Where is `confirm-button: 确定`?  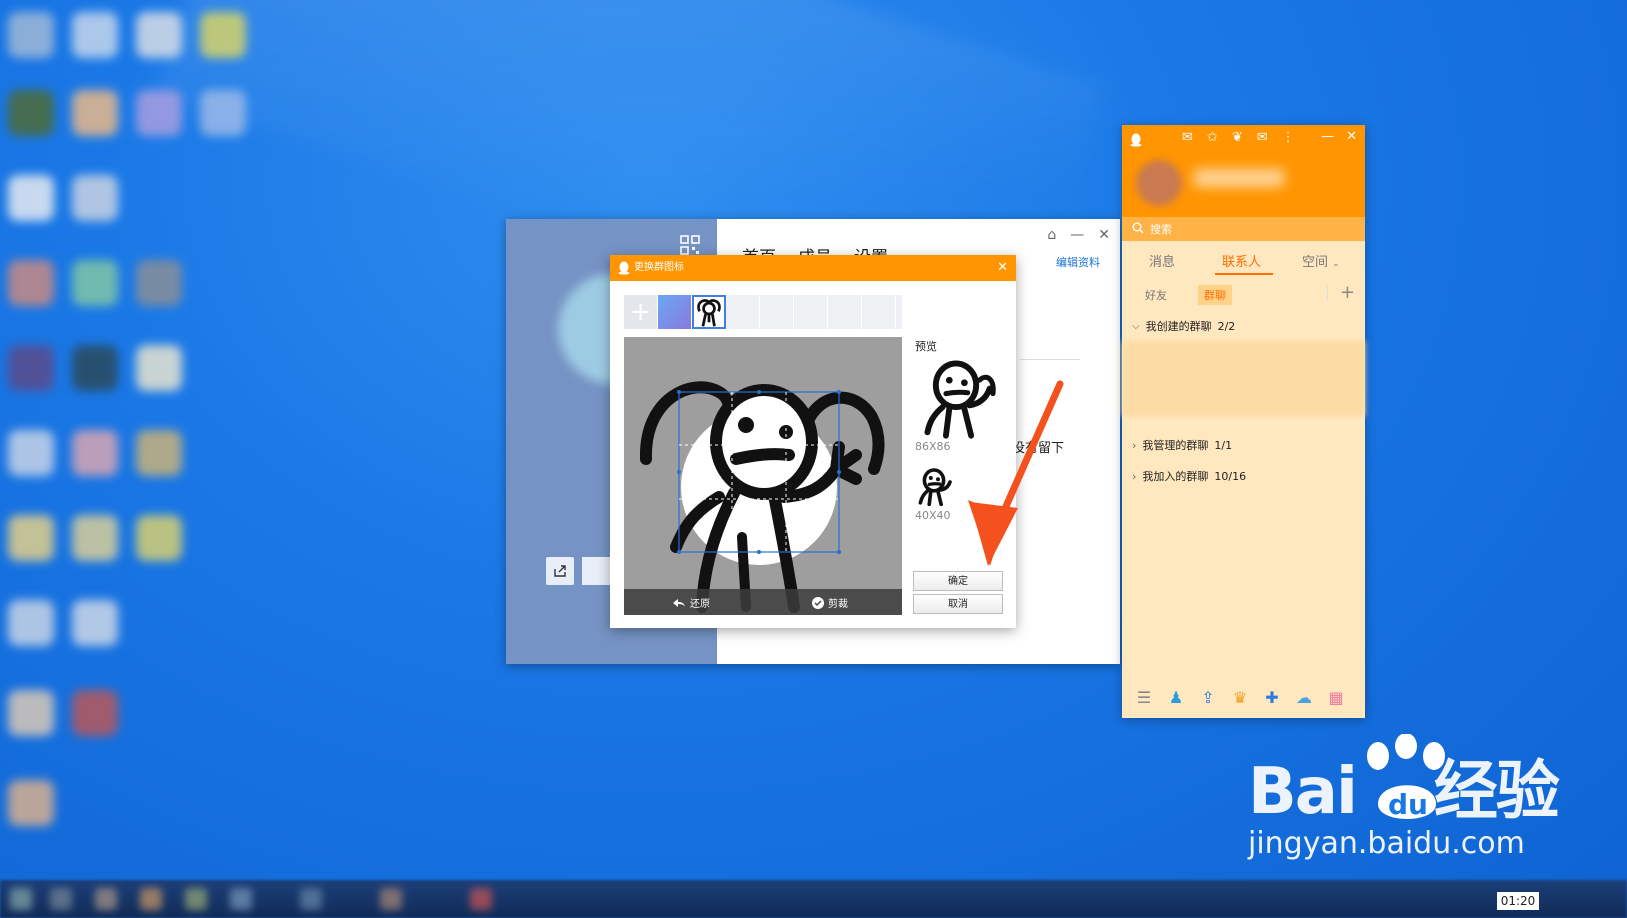 confirm-button: 确定 is located at coordinates (958, 581).